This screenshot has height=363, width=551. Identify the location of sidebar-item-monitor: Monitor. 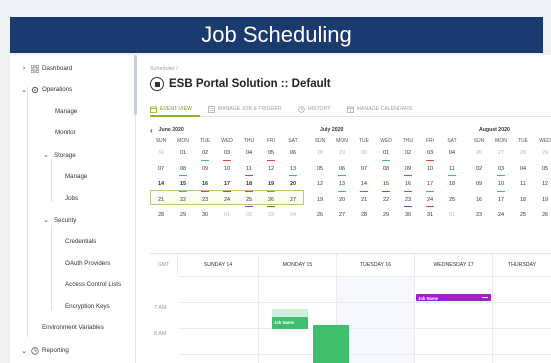
(65, 132).